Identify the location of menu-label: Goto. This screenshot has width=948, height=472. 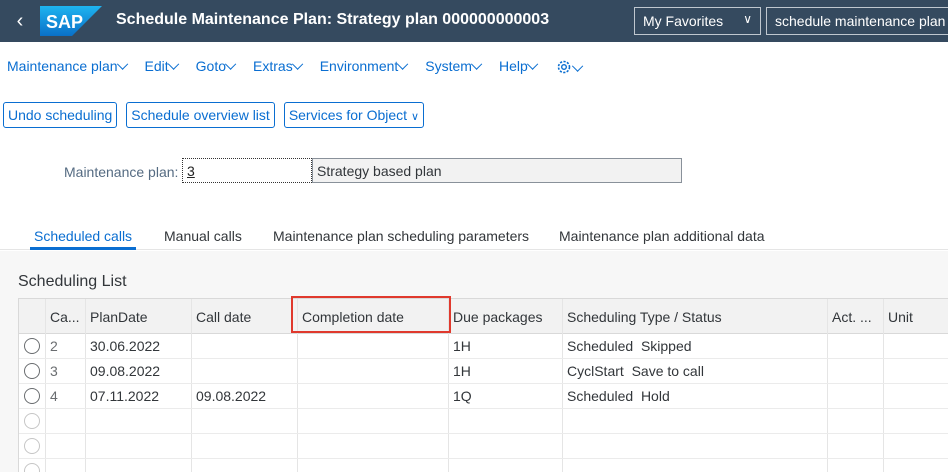
(211, 66).